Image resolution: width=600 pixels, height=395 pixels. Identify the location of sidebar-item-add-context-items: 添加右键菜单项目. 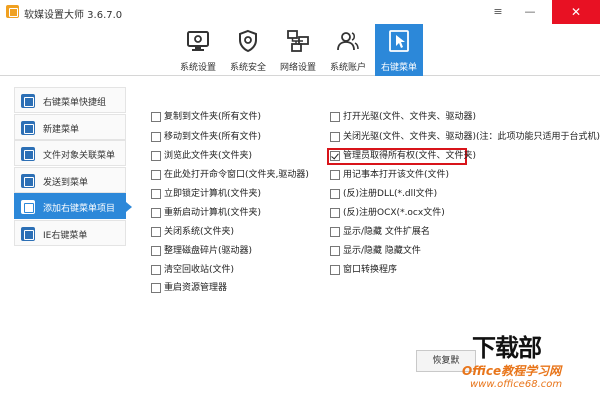
(73, 206).